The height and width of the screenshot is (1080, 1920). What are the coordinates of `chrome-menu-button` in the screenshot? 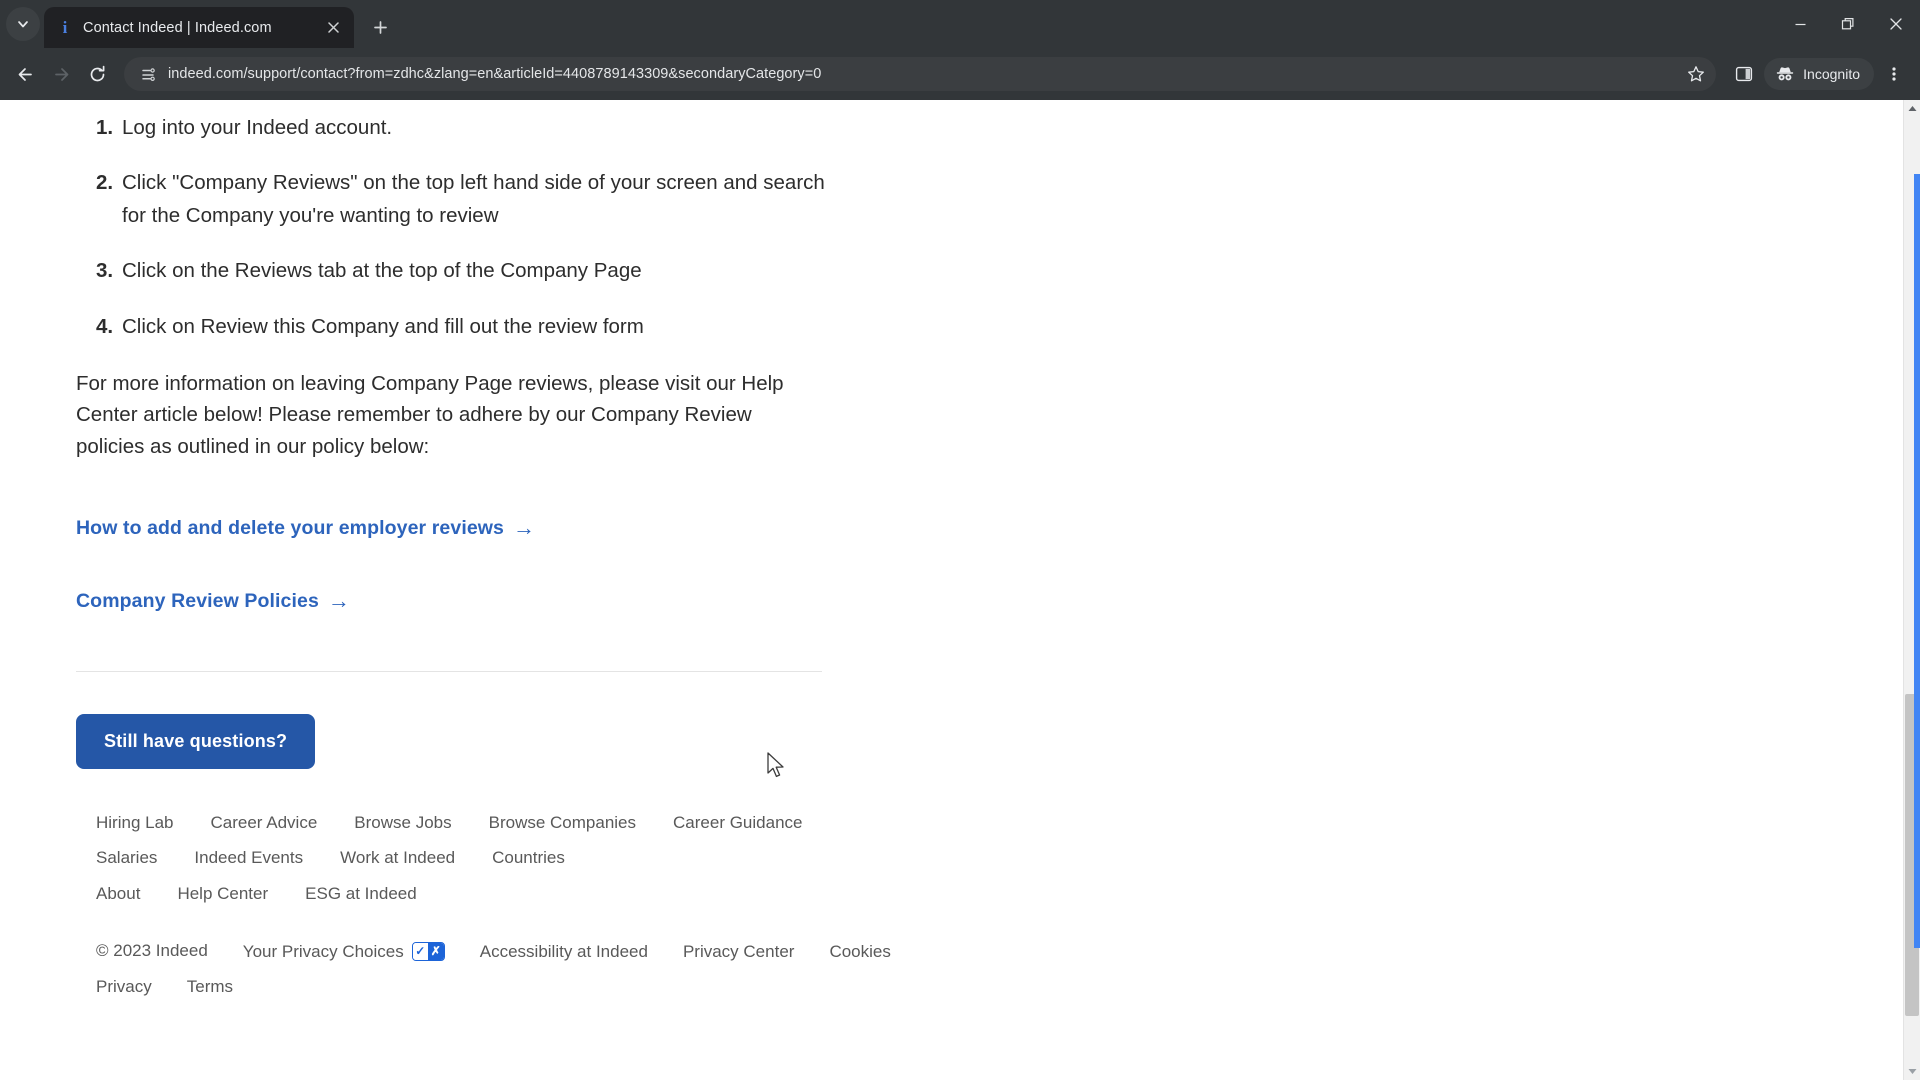 It's located at (1894, 74).